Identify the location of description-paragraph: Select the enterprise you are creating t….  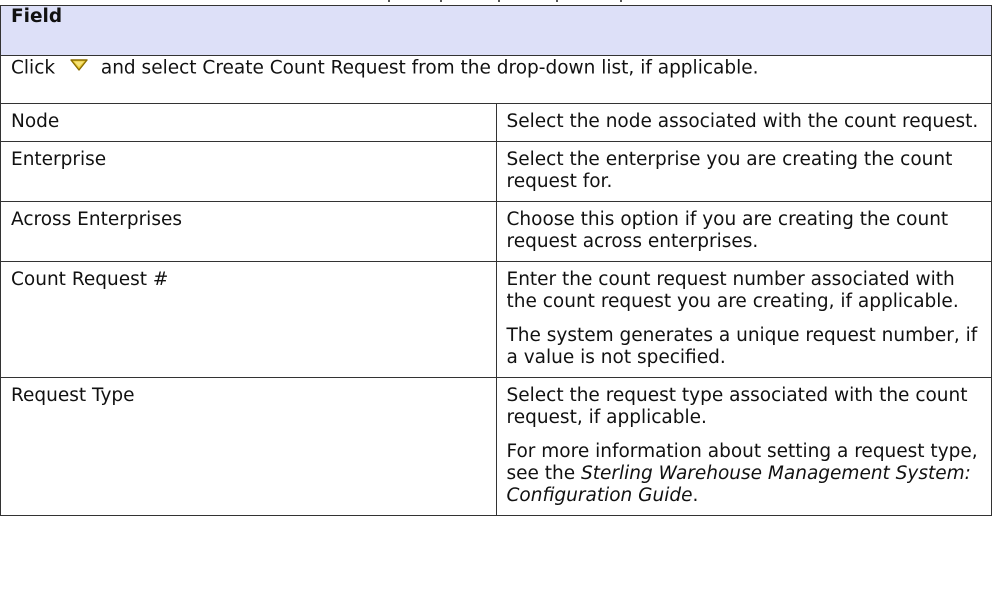
(729, 170).